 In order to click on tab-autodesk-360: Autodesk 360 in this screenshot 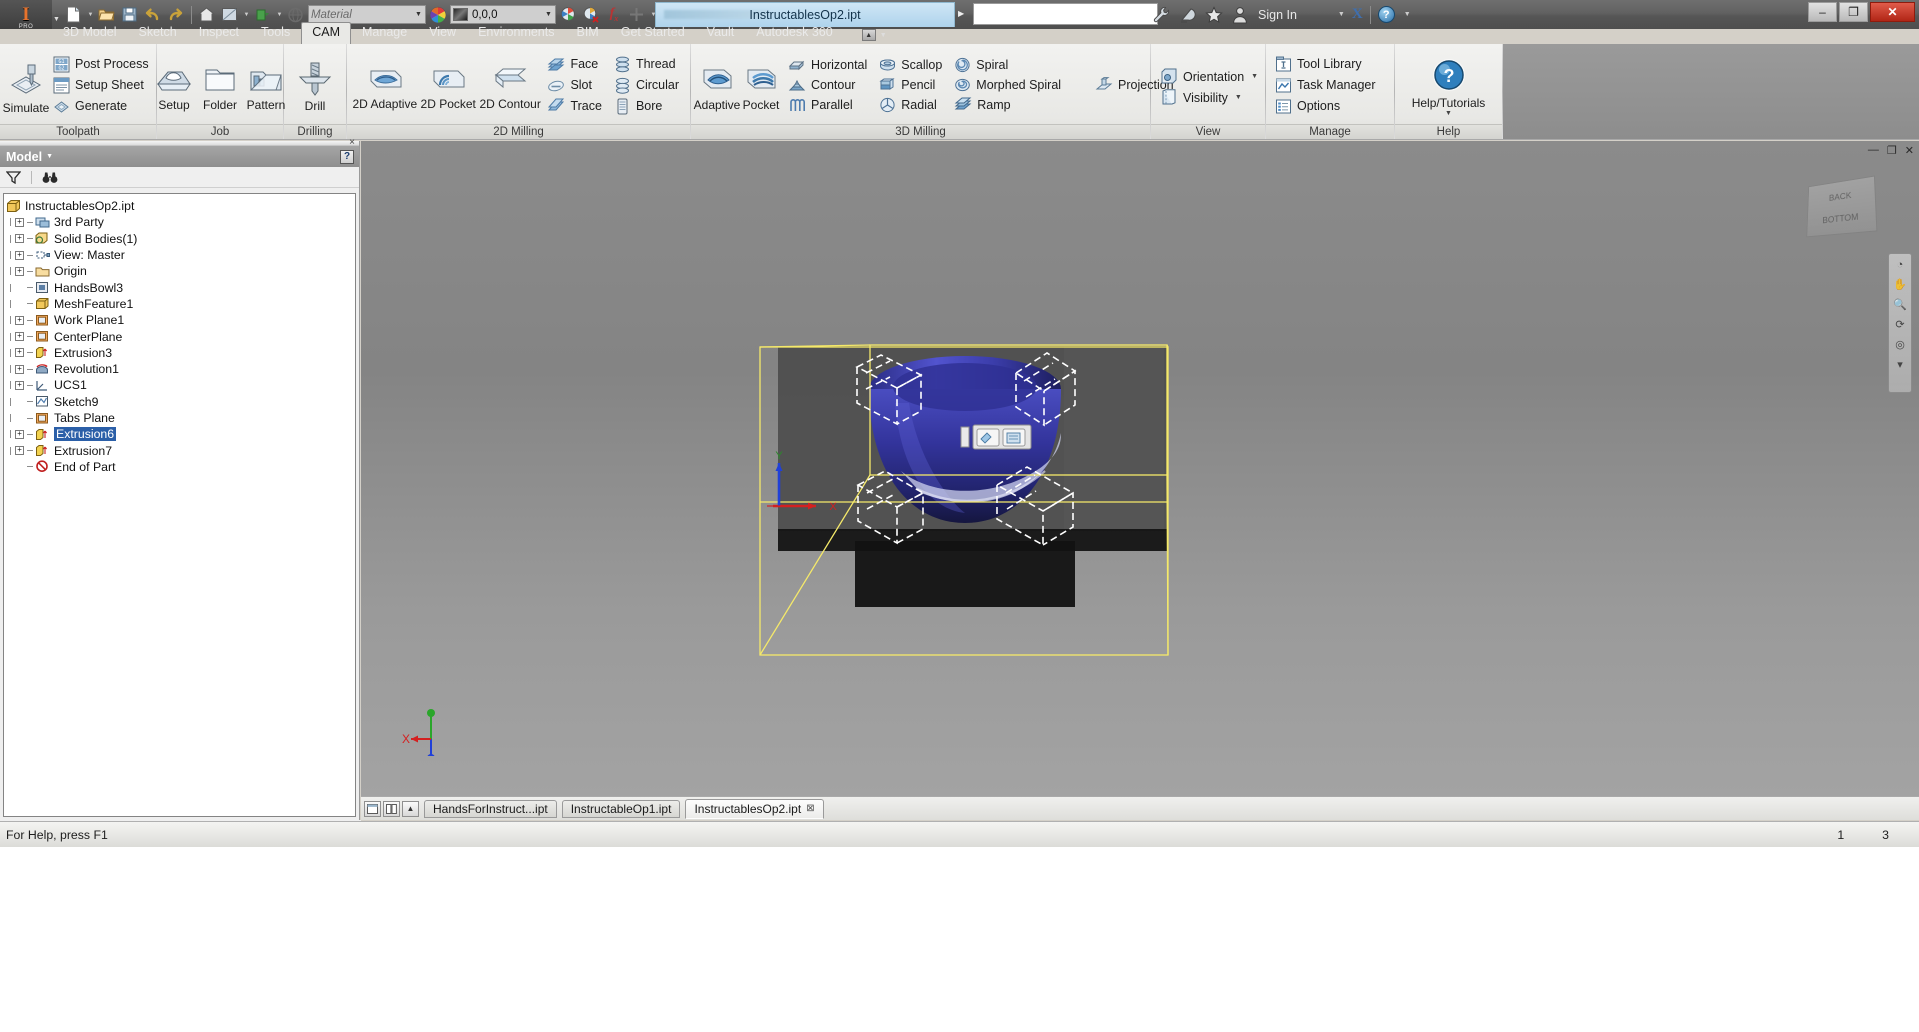, I will do `click(794, 33)`.